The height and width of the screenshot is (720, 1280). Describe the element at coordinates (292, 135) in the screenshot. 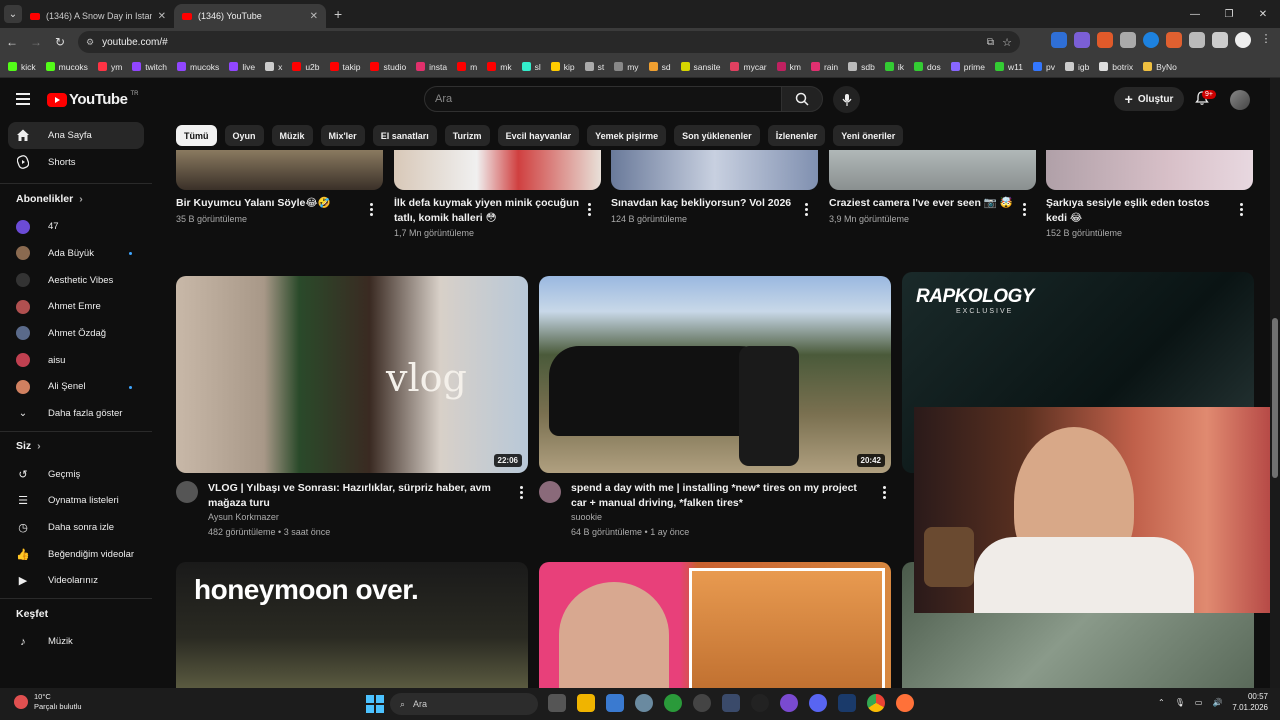

I see `filter-chip: Müzik` at that location.